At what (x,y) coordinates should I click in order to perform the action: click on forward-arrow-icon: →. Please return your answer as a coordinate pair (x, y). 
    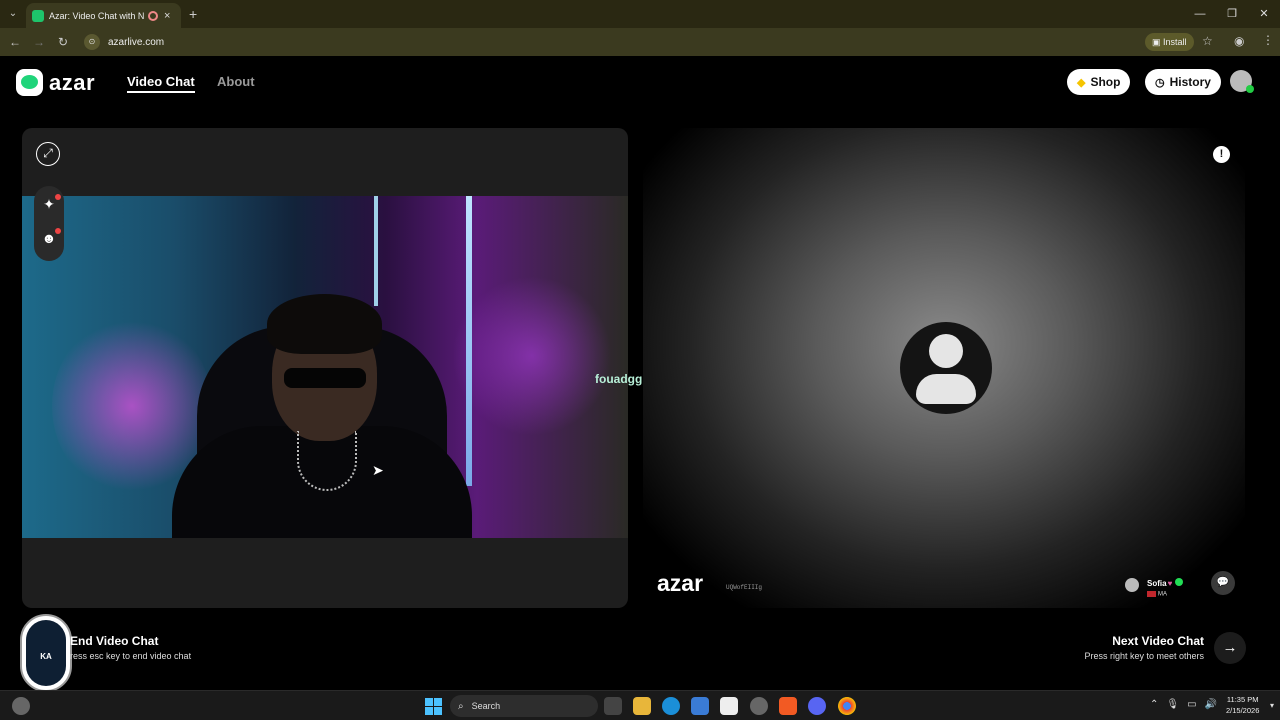
    Looking at the image, I should click on (39, 42).